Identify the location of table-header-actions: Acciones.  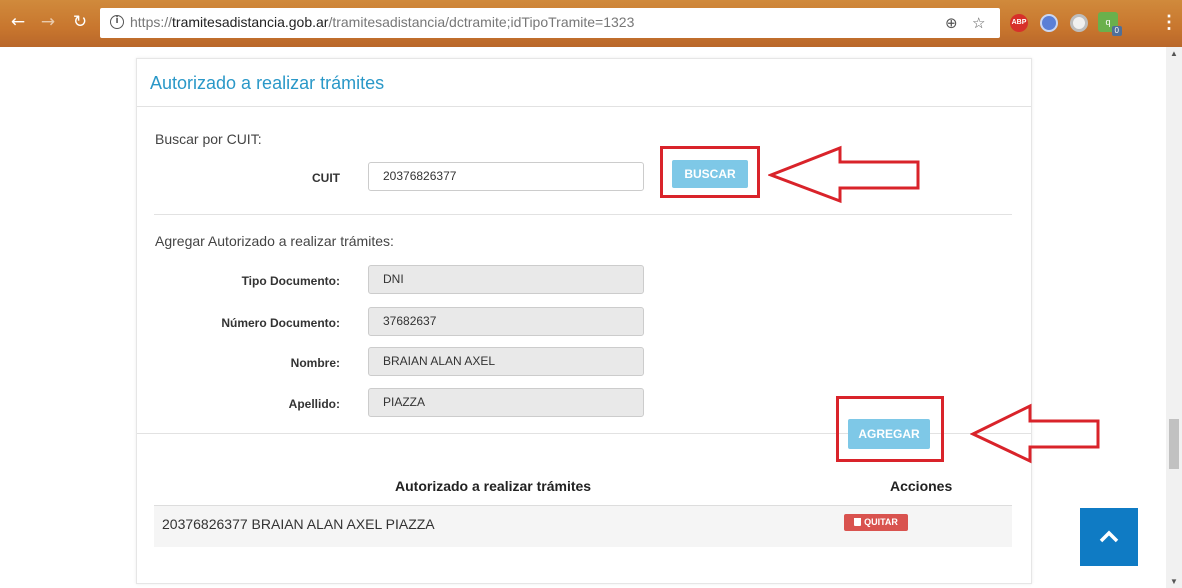
(921, 486).